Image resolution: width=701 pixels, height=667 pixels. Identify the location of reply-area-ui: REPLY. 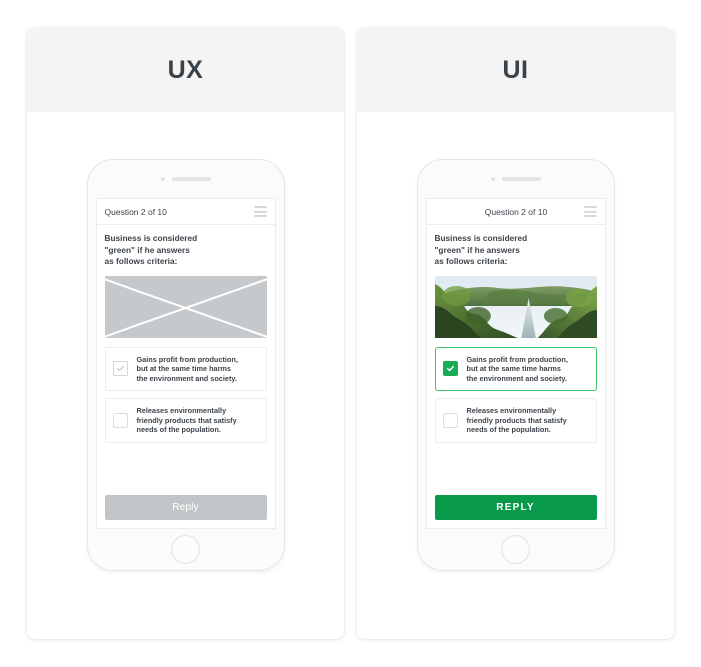
(515, 511).